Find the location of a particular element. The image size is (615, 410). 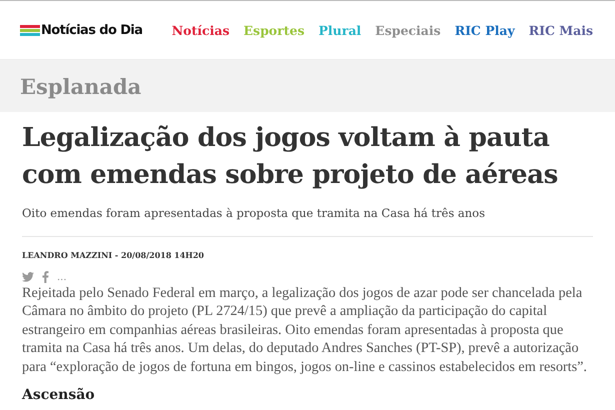

nav-link: Plural is located at coordinates (340, 30).